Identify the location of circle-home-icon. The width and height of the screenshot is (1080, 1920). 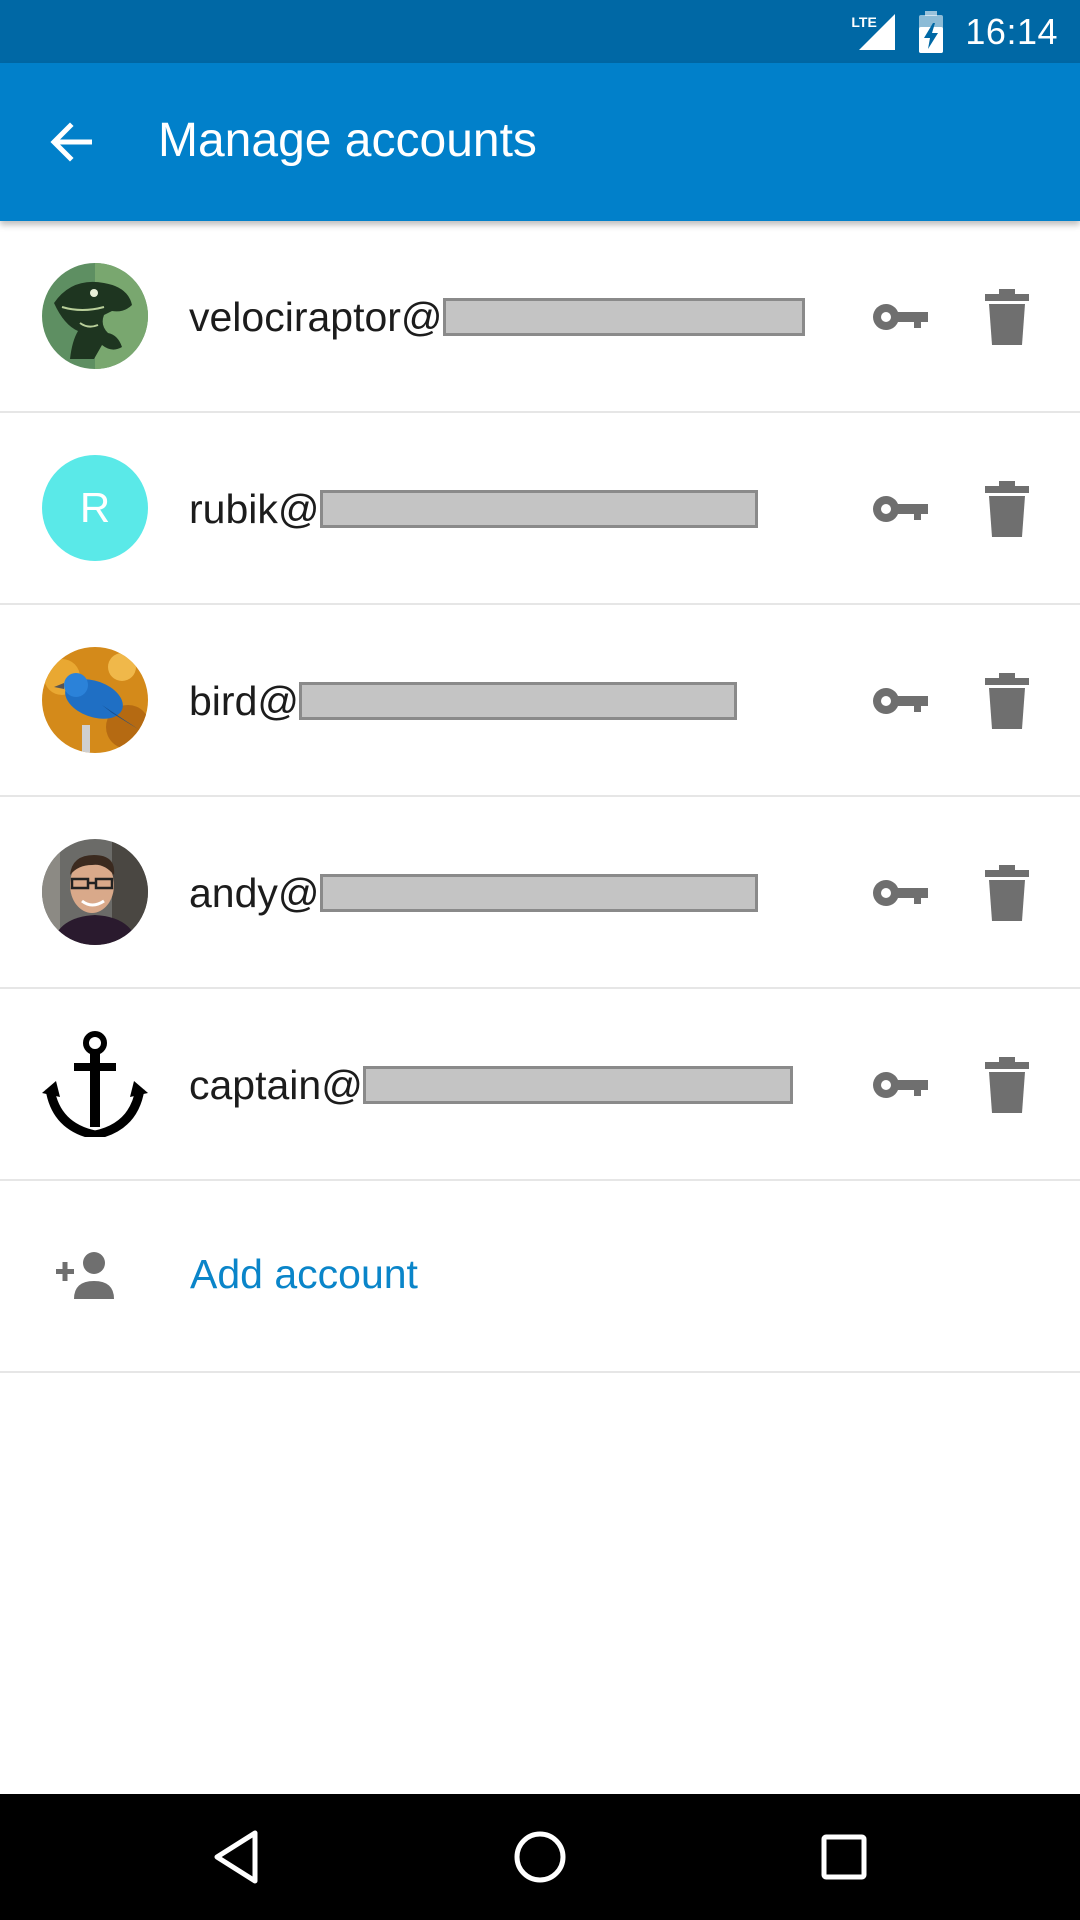
(540, 1857).